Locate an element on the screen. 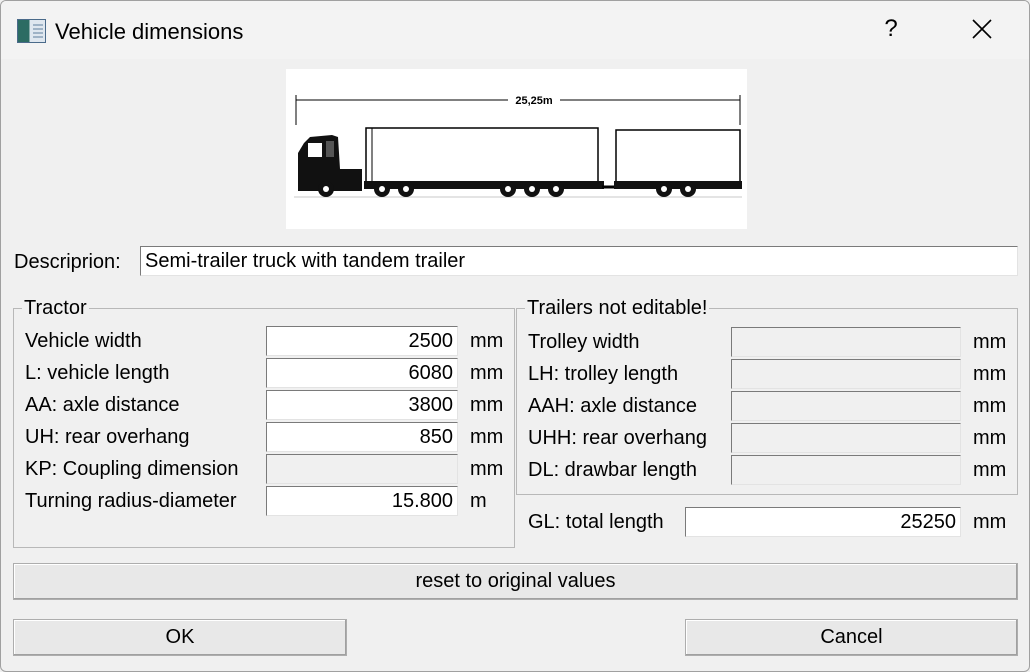 Image resolution: width=1030 pixels, height=672 pixels. coupling-dimension-input is located at coordinates (362, 469).